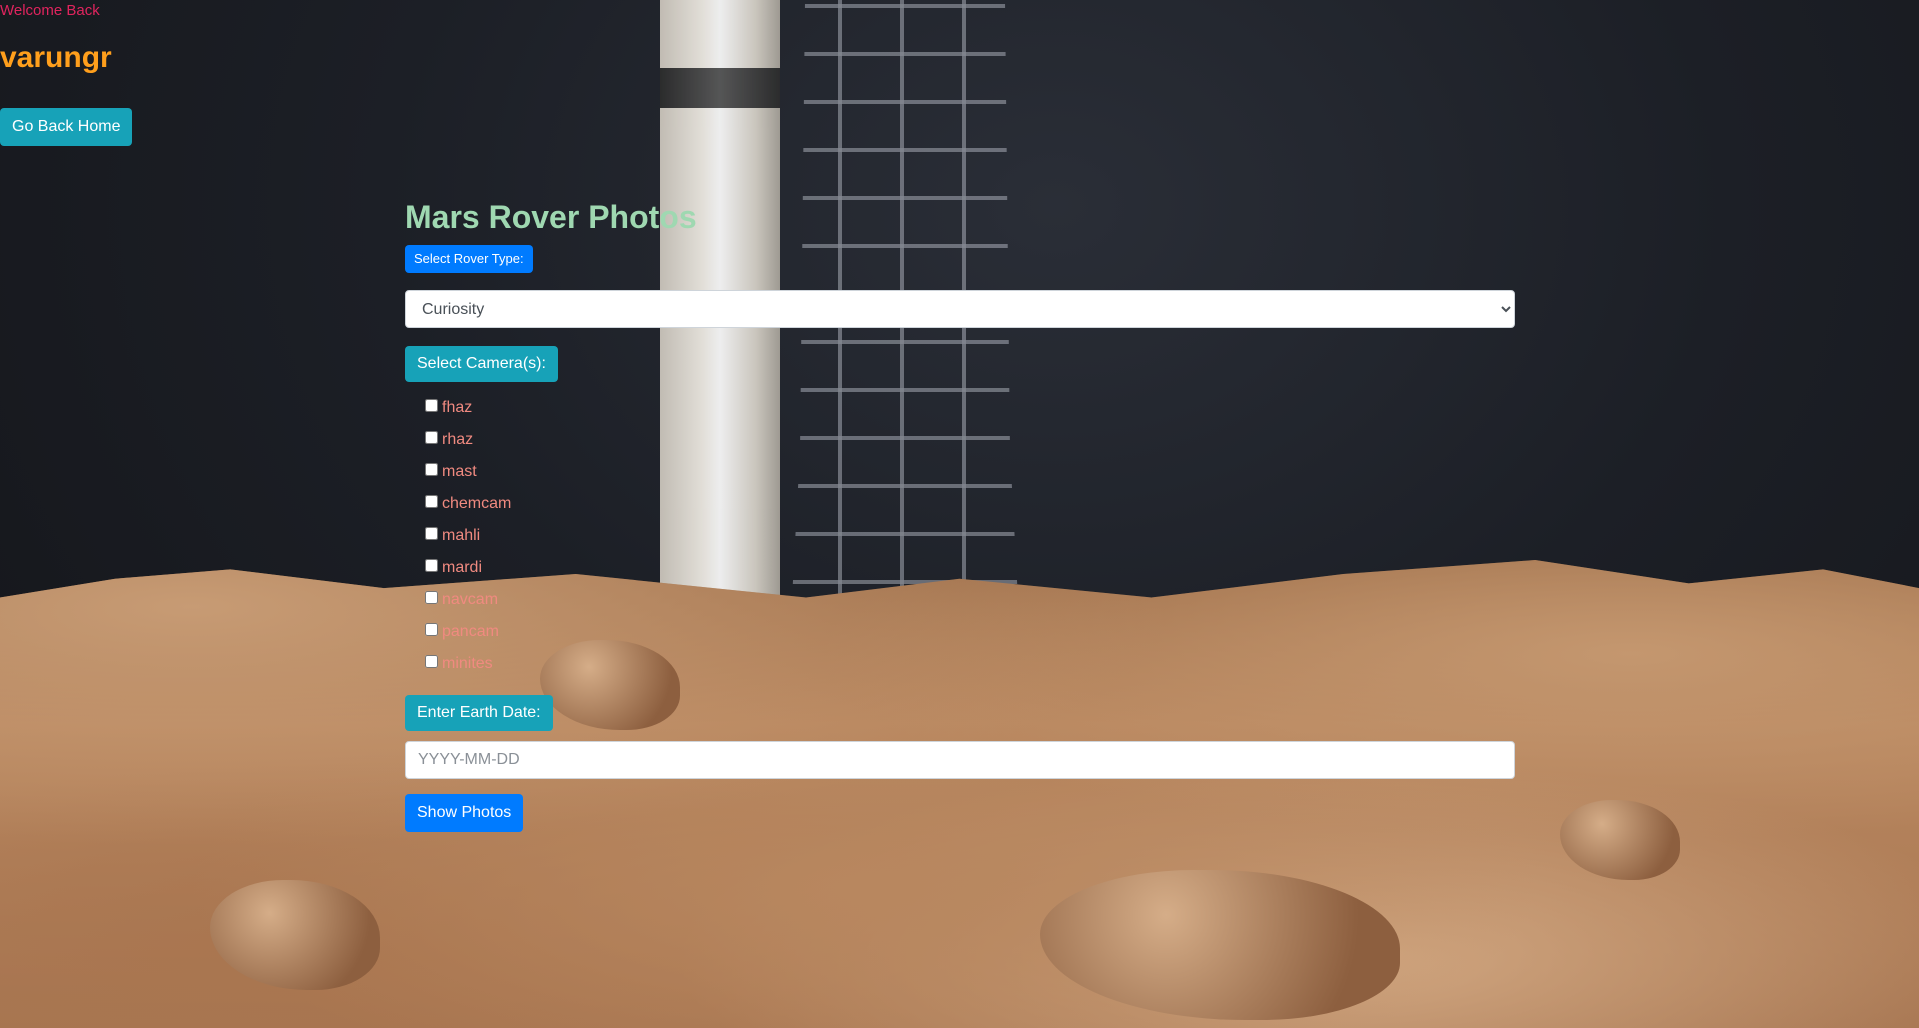 The width and height of the screenshot is (1919, 1028). What do you see at coordinates (431, 469) in the screenshot?
I see `camera-checkbox-mast` at bounding box center [431, 469].